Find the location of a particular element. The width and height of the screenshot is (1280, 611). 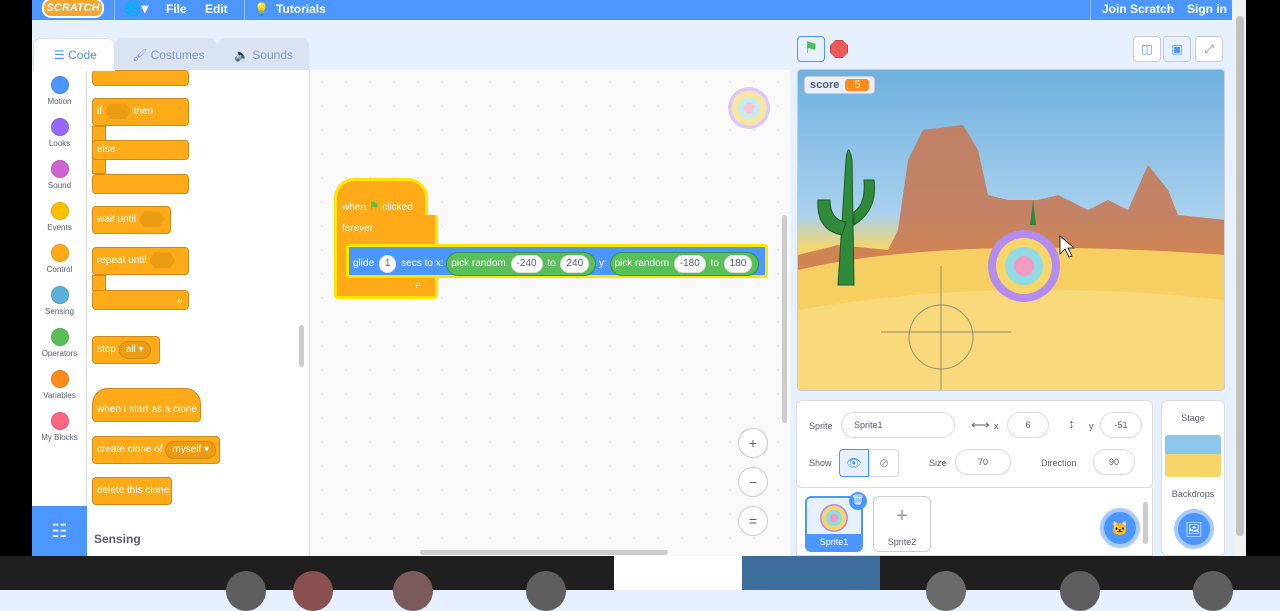

palette-scrollbar is located at coordinates (301, 346).